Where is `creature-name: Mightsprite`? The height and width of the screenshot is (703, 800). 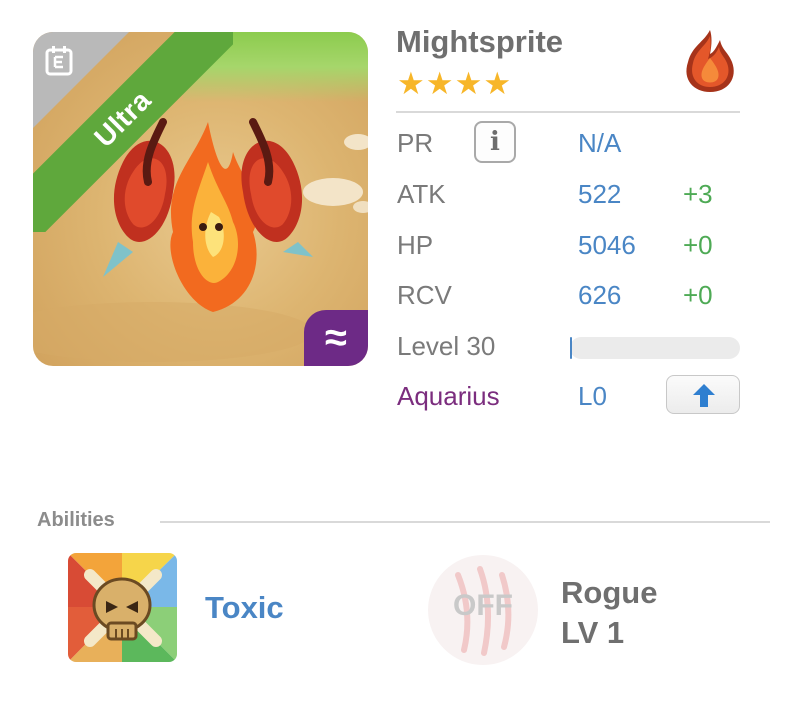 creature-name: Mightsprite is located at coordinates (480, 41).